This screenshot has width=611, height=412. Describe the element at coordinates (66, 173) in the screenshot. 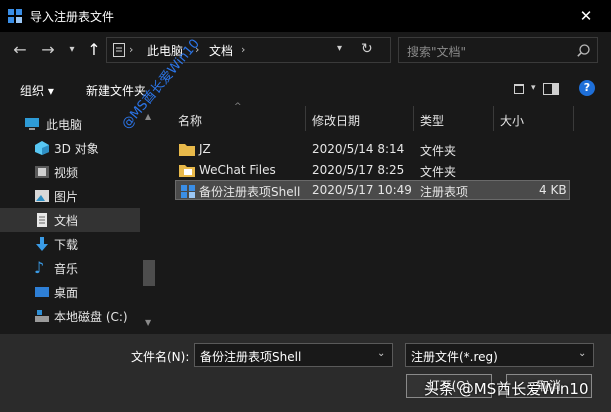

I see `nav-item-label: 视频` at that location.